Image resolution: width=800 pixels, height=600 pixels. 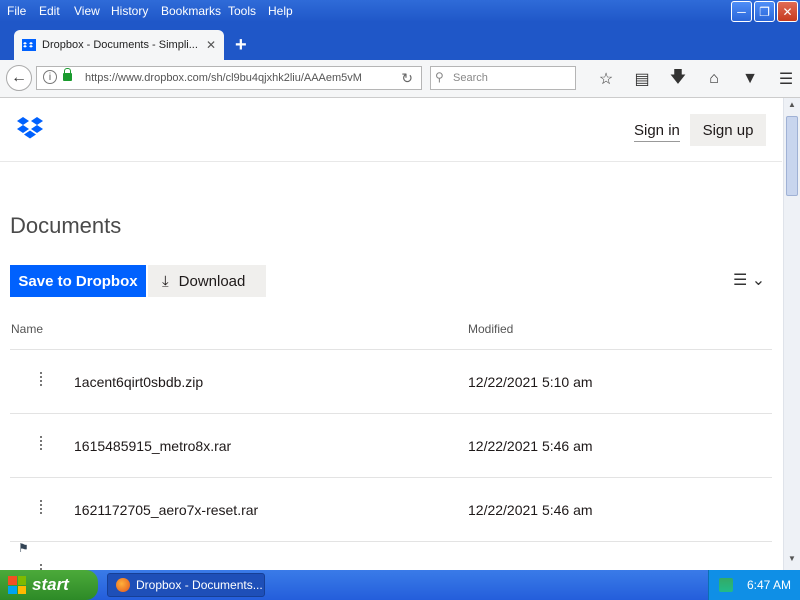 I want to click on network-tray-icon, so click(x=726, y=585).